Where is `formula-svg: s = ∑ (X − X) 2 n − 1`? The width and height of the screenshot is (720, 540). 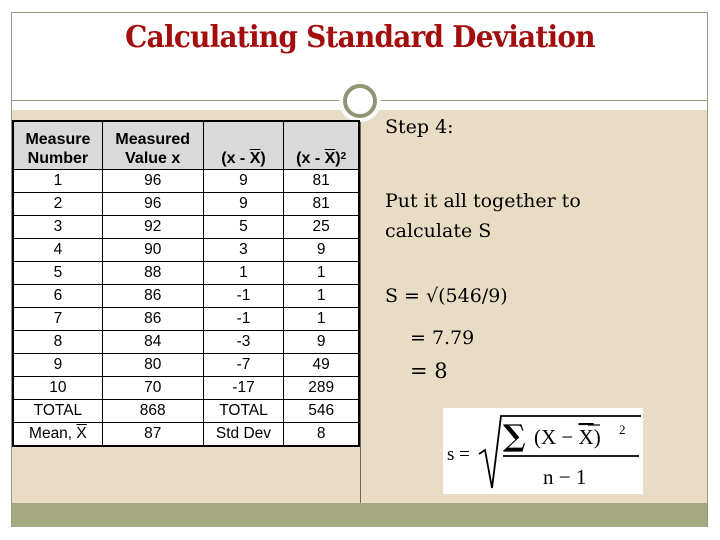
formula-svg: s = ∑ (X − X) 2 n − 1 is located at coordinates (544, 452).